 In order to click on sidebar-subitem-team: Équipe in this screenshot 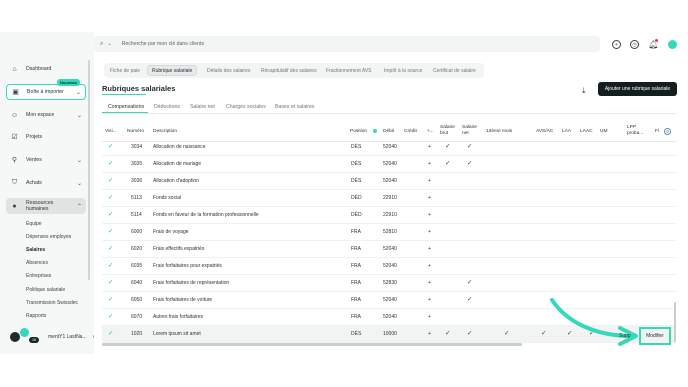, I will do `click(34, 224)`.